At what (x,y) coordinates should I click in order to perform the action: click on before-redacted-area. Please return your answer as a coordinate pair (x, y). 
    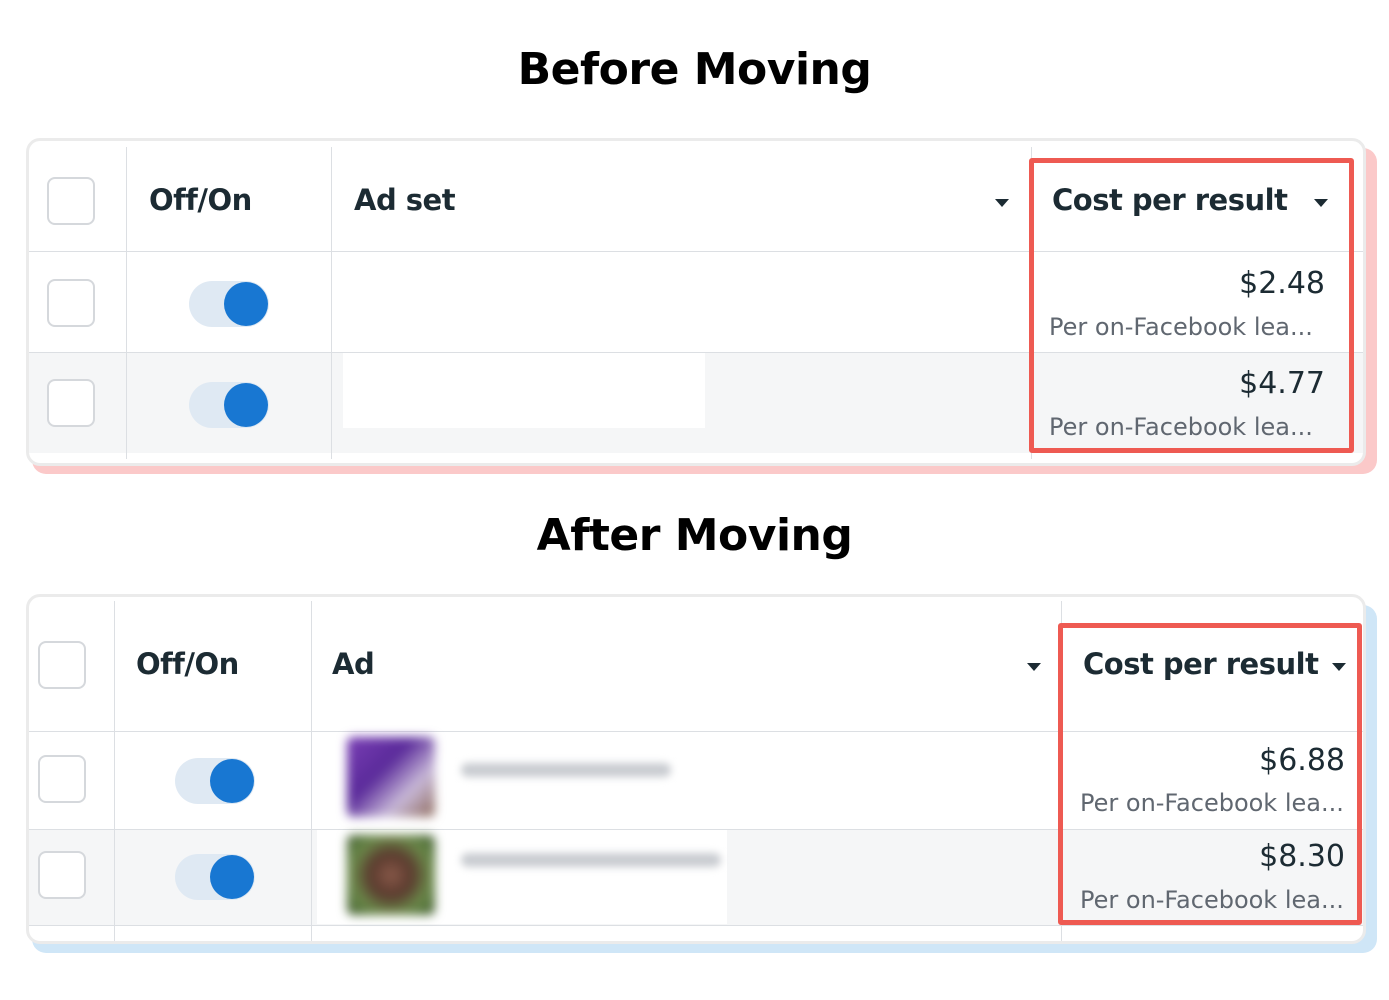
    Looking at the image, I should click on (524, 390).